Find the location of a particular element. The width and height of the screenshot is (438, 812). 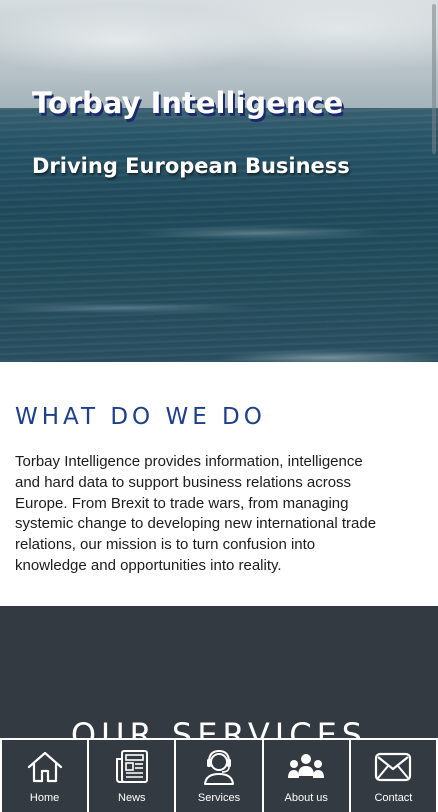

team-icon is located at coordinates (306, 767).